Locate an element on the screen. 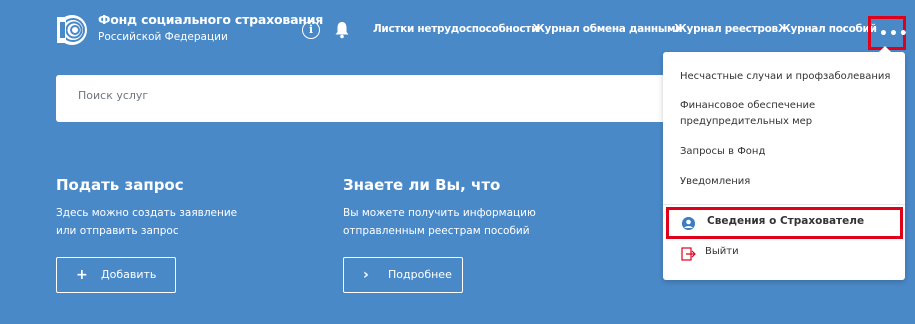 The width and height of the screenshot is (915, 324). menu-item-insurer-info-label: Сведения о Страхователе is located at coordinates (786, 221).